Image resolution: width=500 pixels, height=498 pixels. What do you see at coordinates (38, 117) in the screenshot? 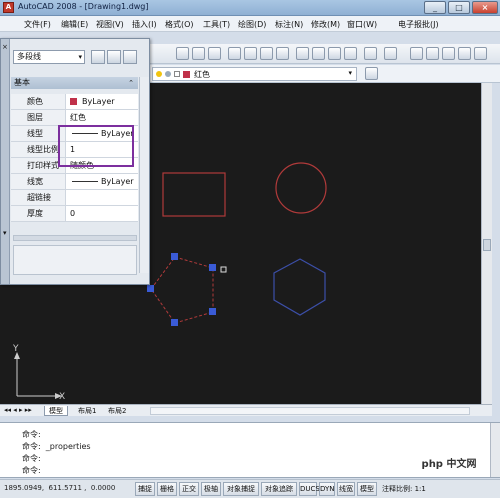
I see `property-label: 图层` at bounding box center [38, 117].